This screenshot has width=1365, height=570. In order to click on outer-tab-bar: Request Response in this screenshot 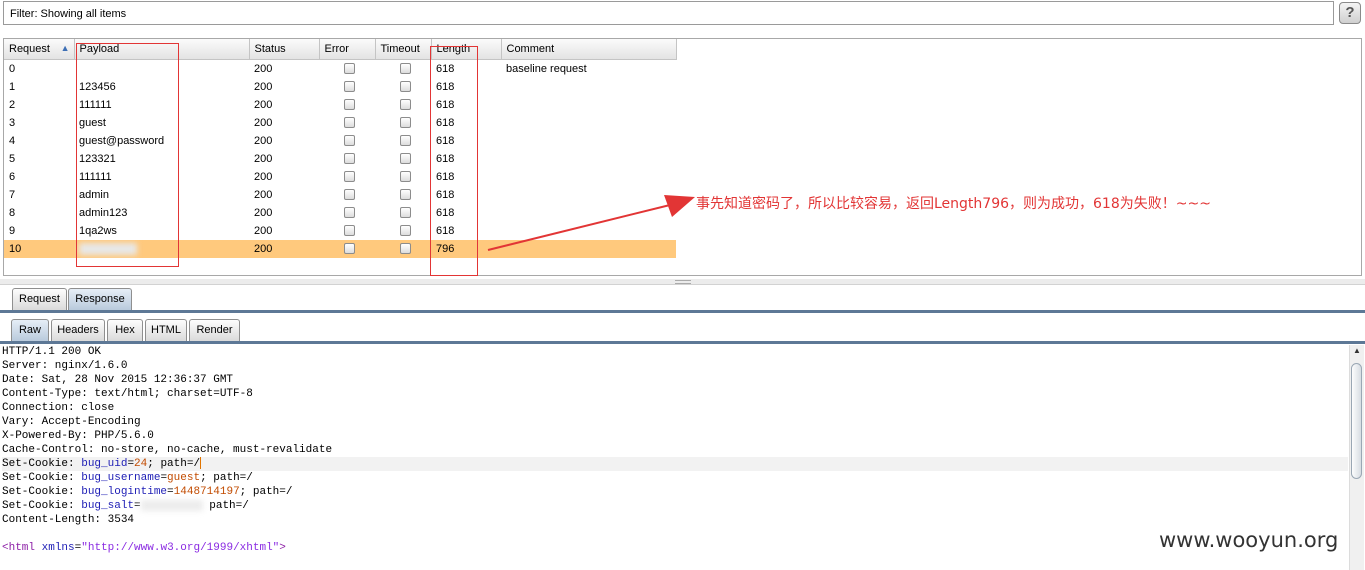, I will do `click(682, 300)`.